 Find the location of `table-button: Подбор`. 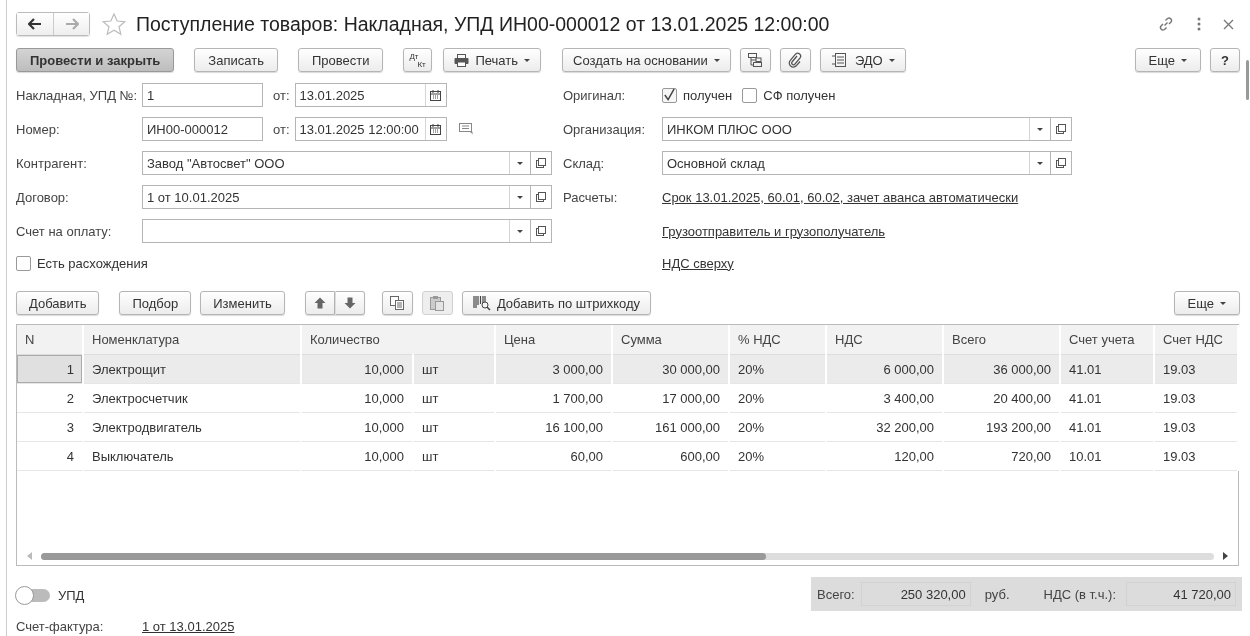

table-button: Подбор is located at coordinates (155, 303).